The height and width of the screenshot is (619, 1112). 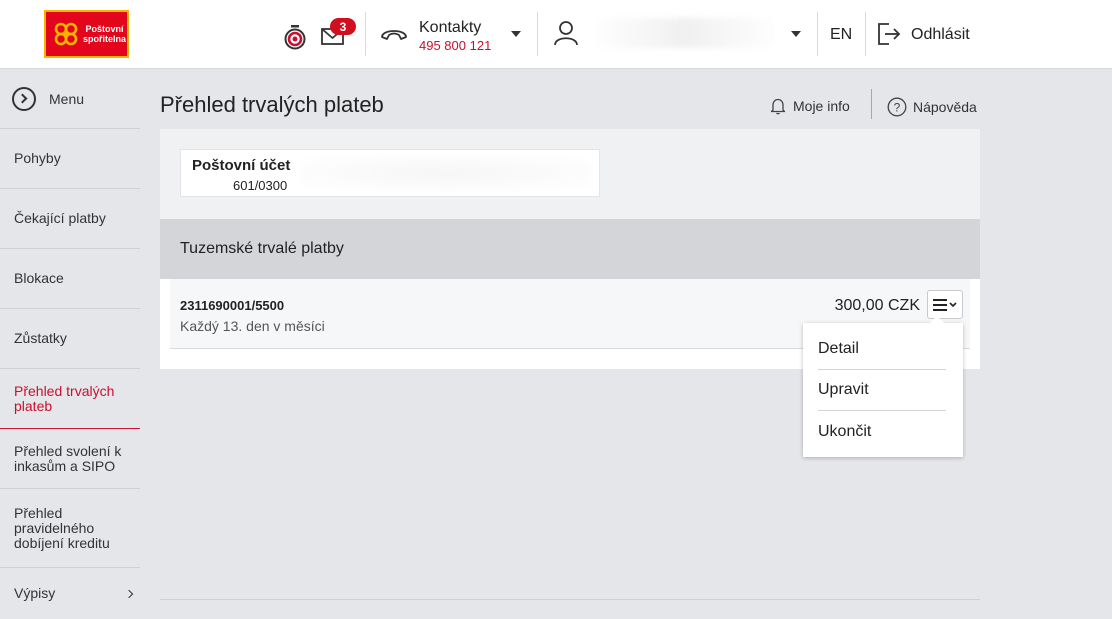 What do you see at coordinates (945, 107) in the screenshot?
I see `help-label: Nápověda` at bounding box center [945, 107].